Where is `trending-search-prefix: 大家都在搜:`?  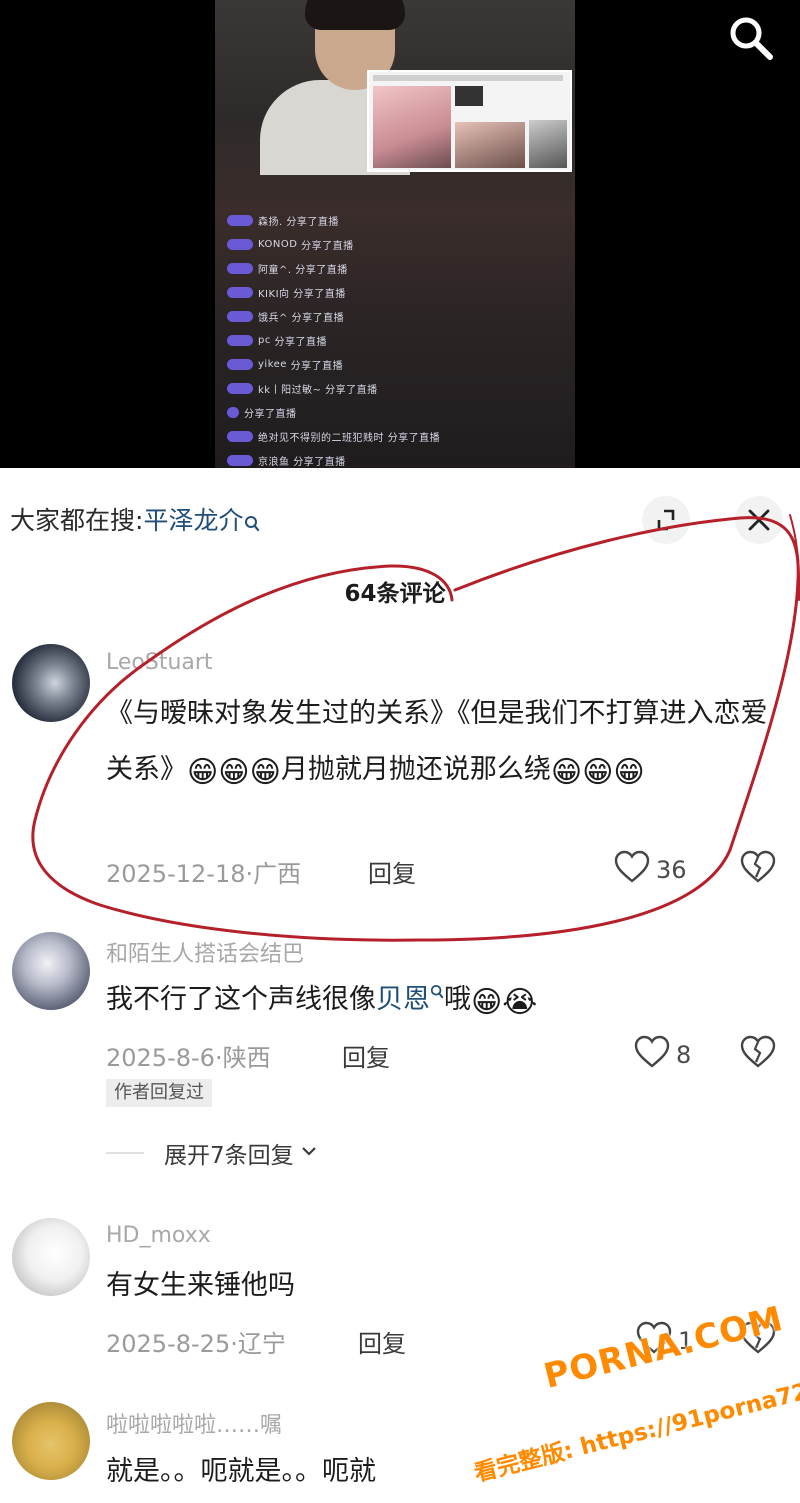
trending-search-prefix: 大家都在搜: is located at coordinates (77, 520).